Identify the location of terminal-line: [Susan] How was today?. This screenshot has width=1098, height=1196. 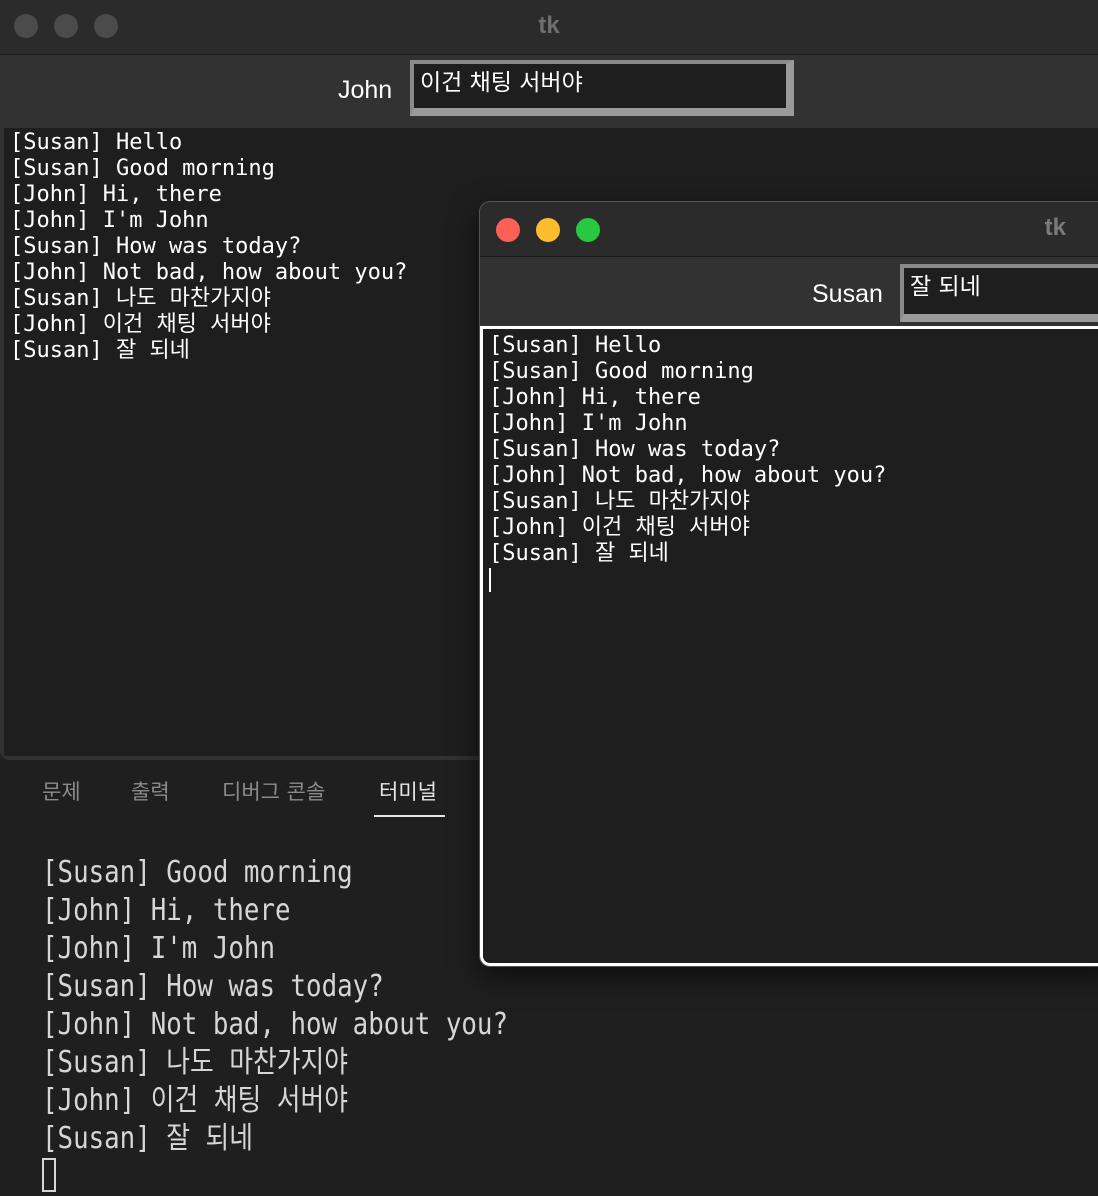
(213, 986).